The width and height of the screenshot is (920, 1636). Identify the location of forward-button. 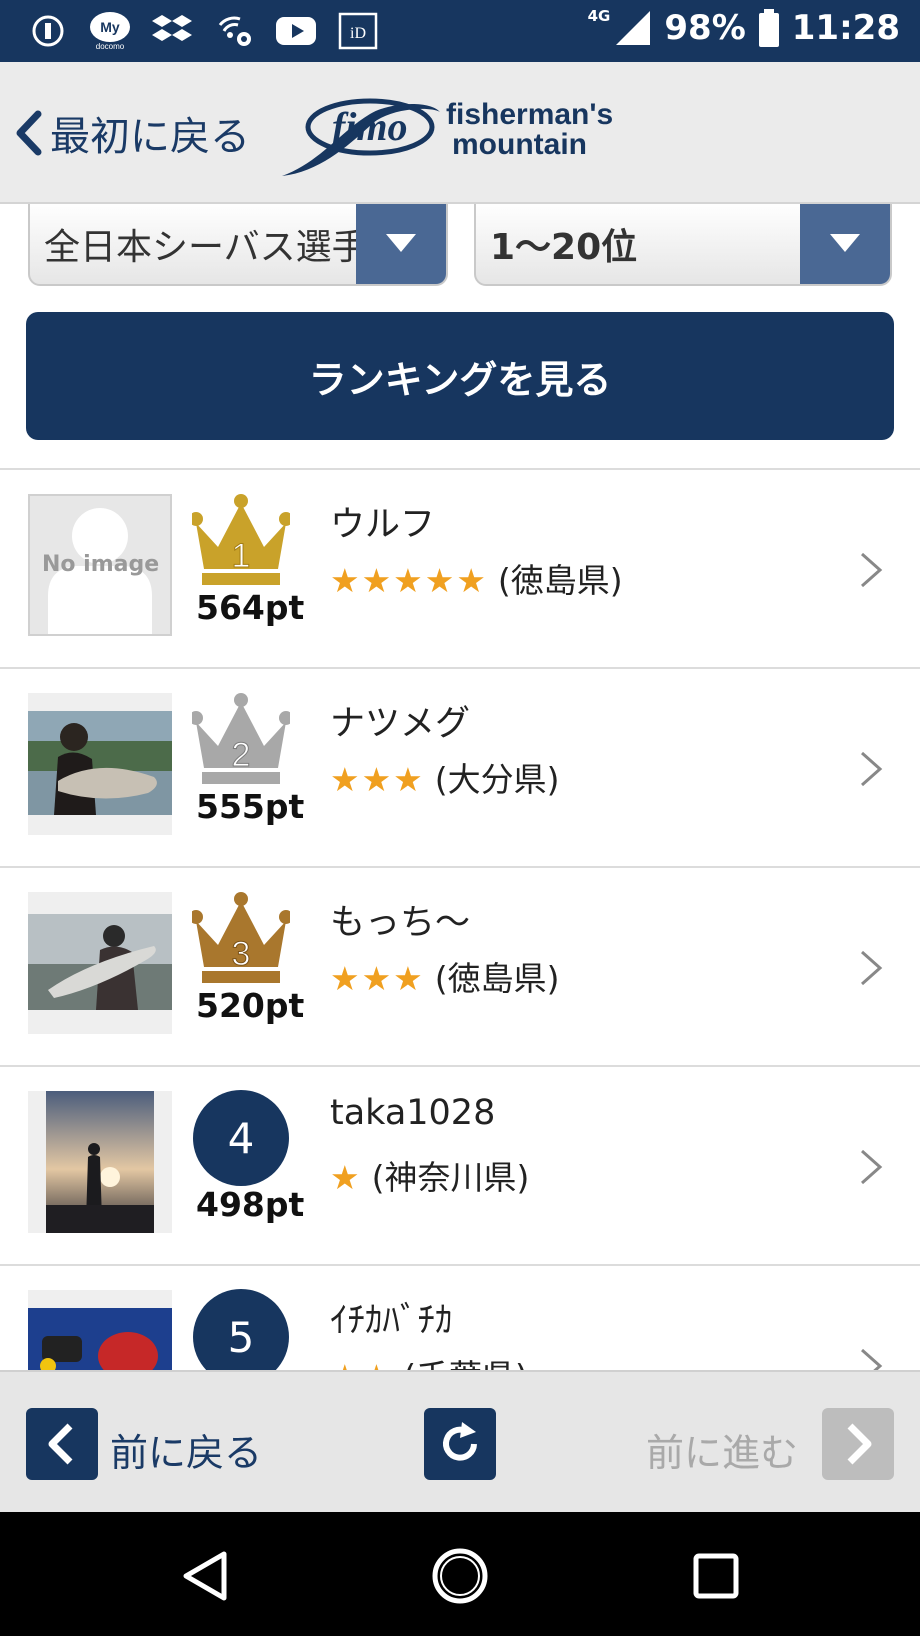
(858, 1444).